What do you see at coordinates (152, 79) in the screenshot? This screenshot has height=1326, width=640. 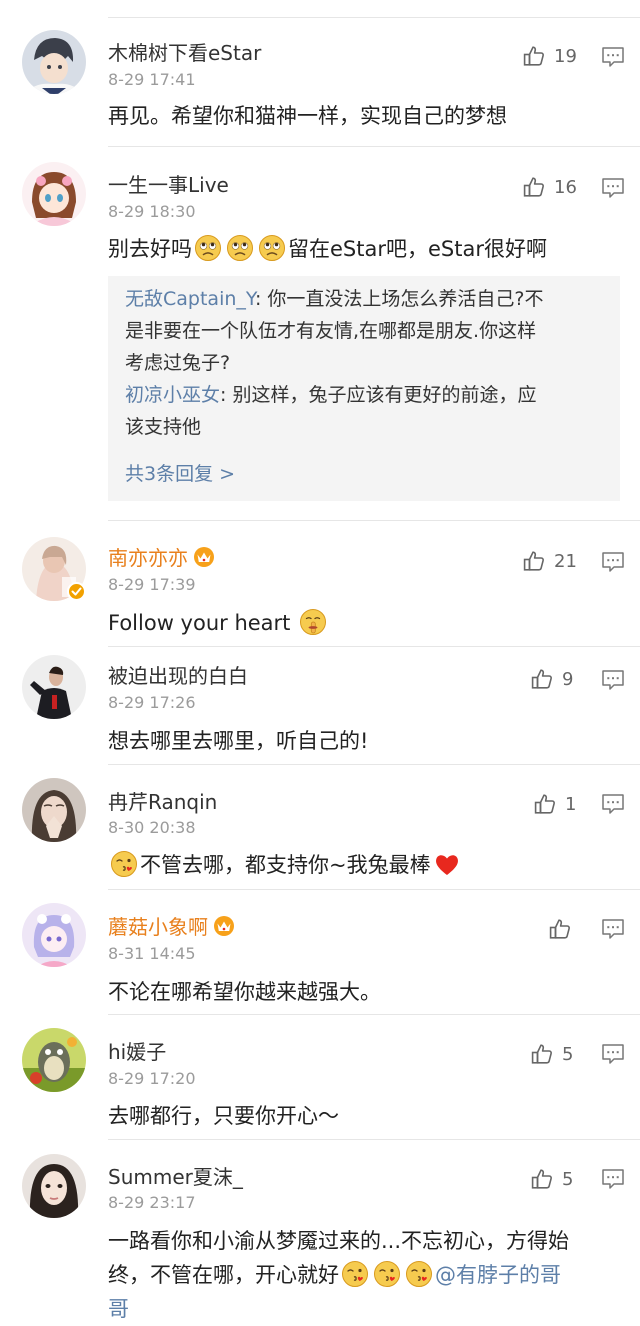 I see `timestamp: 8-29 17:41` at bounding box center [152, 79].